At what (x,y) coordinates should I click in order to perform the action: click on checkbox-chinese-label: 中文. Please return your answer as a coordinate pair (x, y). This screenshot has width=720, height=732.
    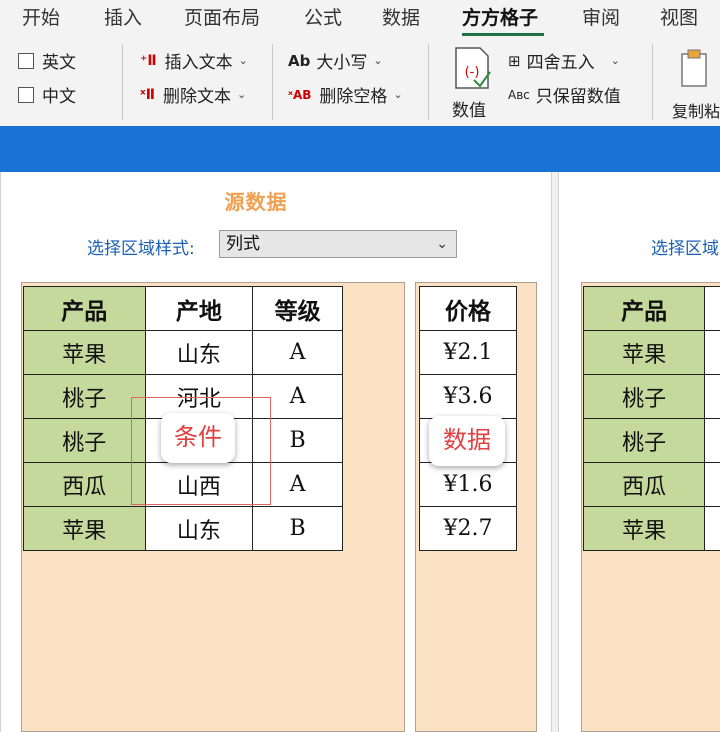
    Looking at the image, I should click on (59, 97).